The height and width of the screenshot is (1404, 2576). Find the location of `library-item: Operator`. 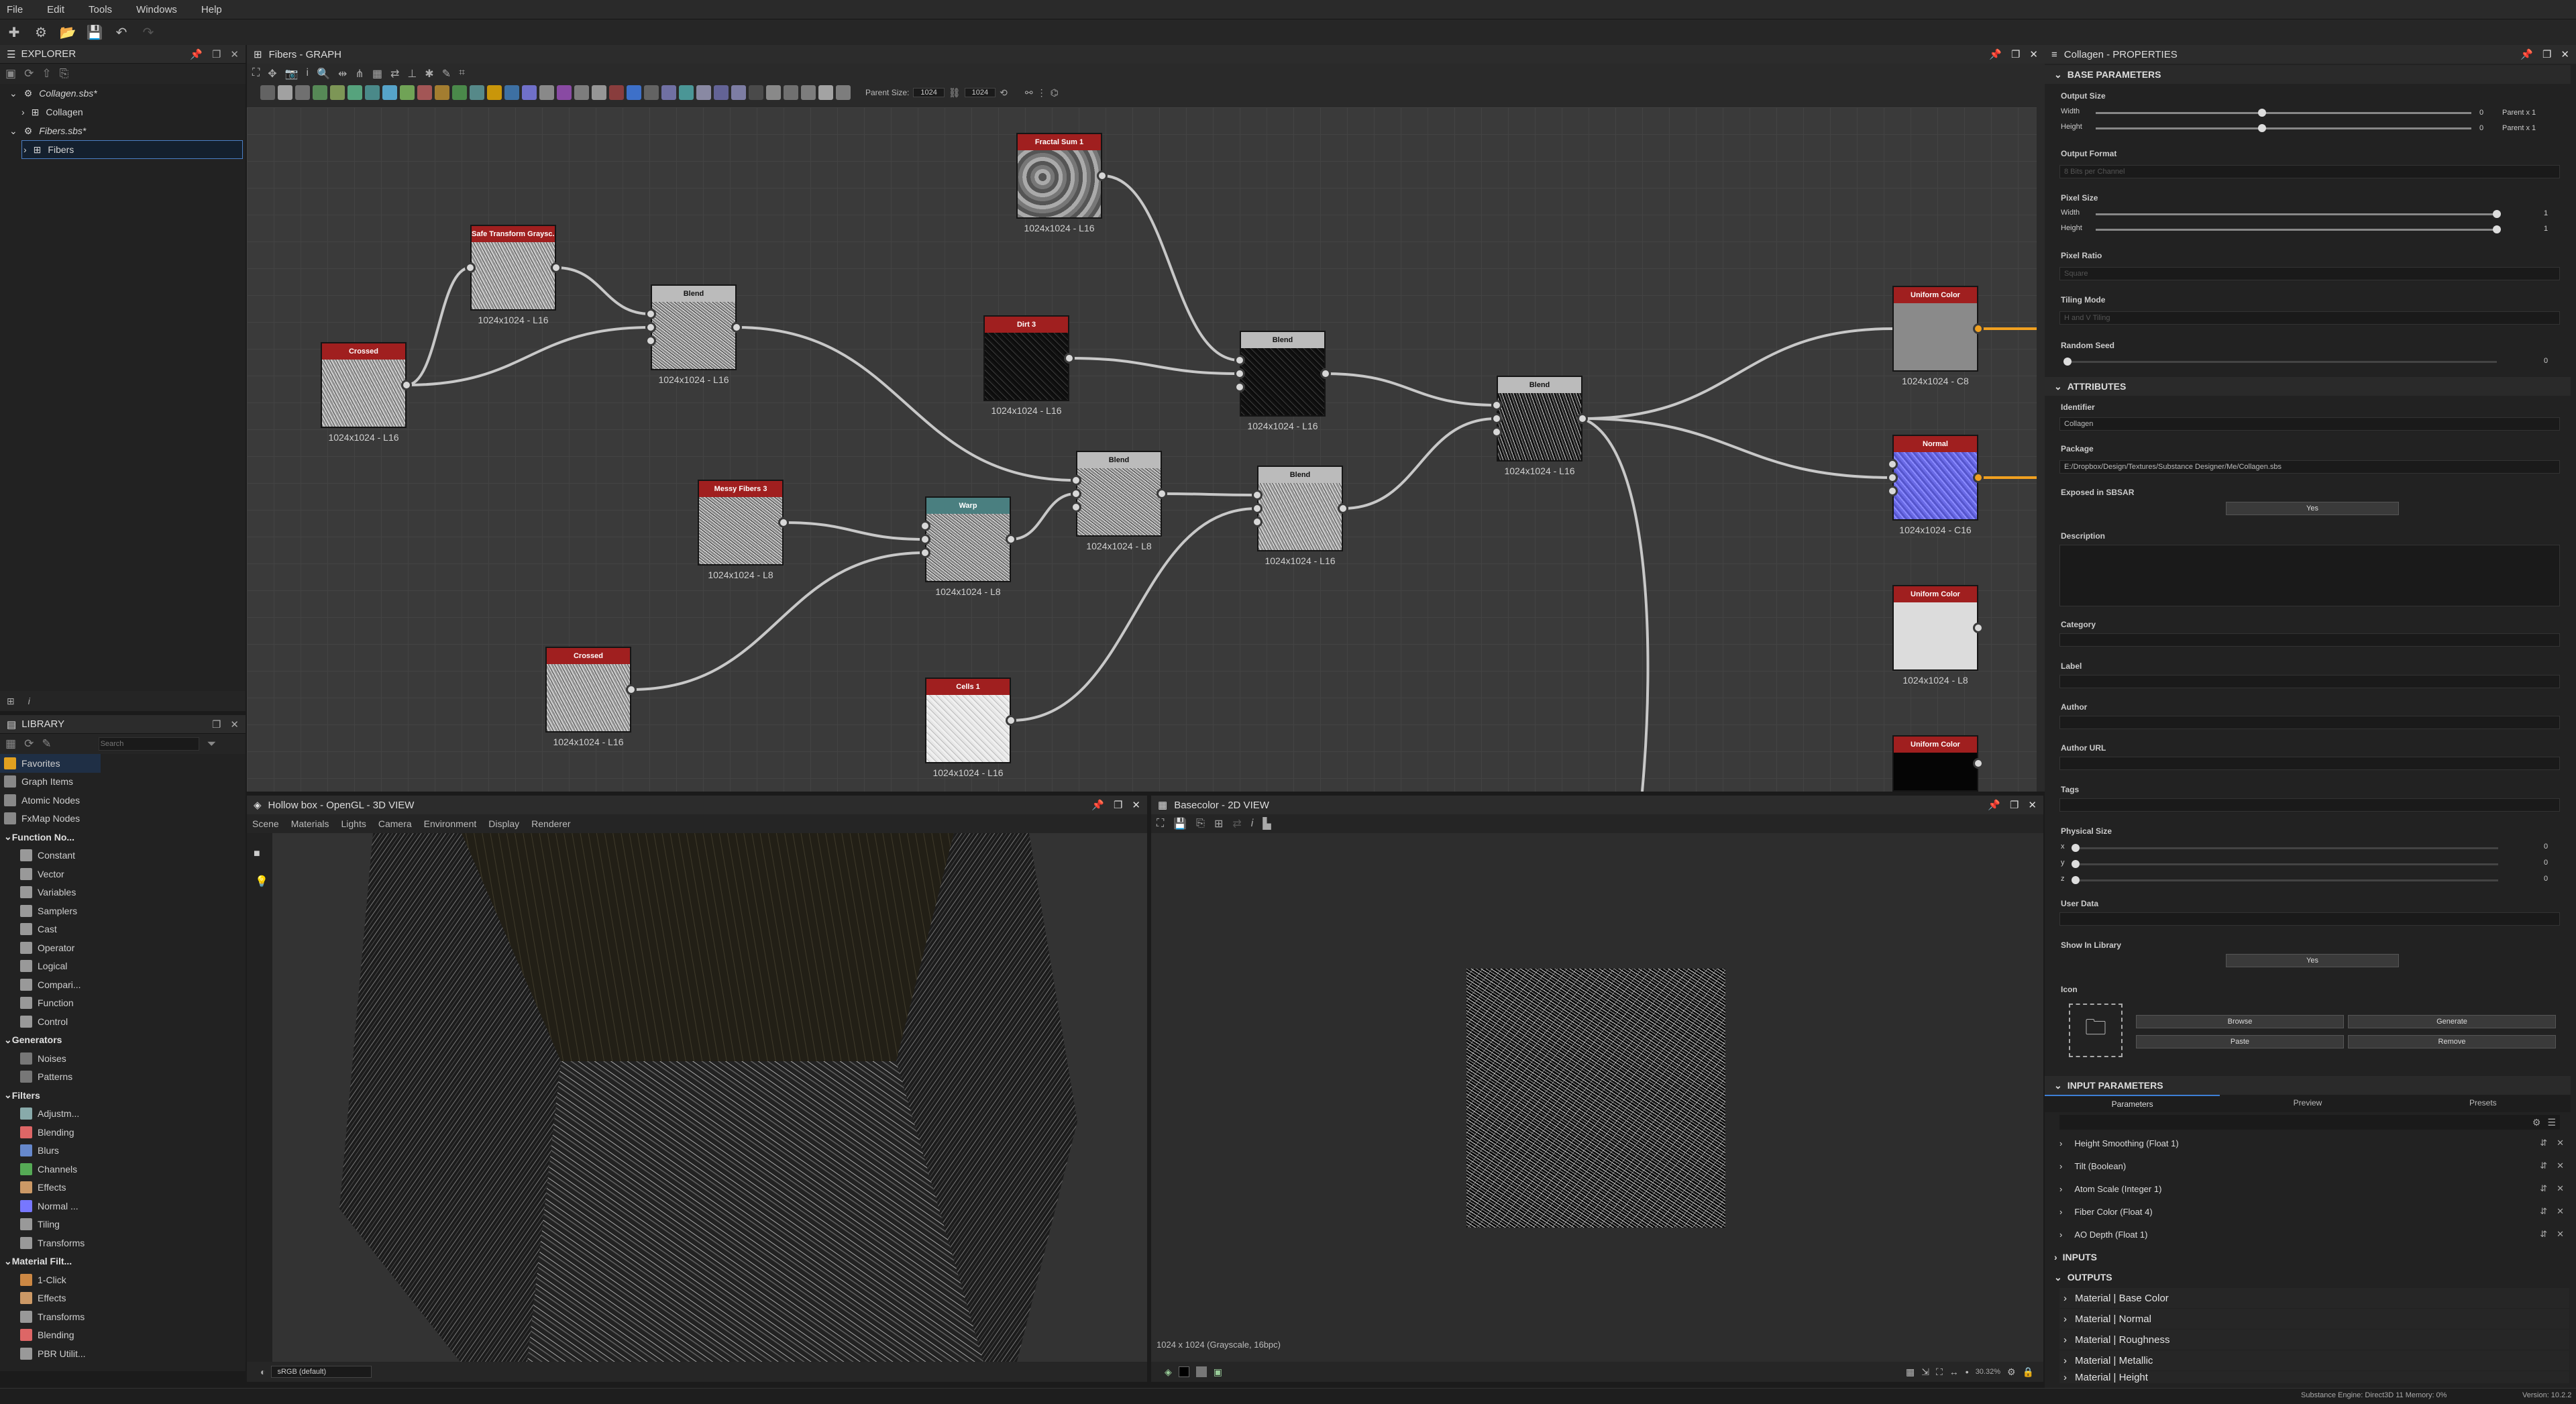

library-item: Operator is located at coordinates (50, 947).